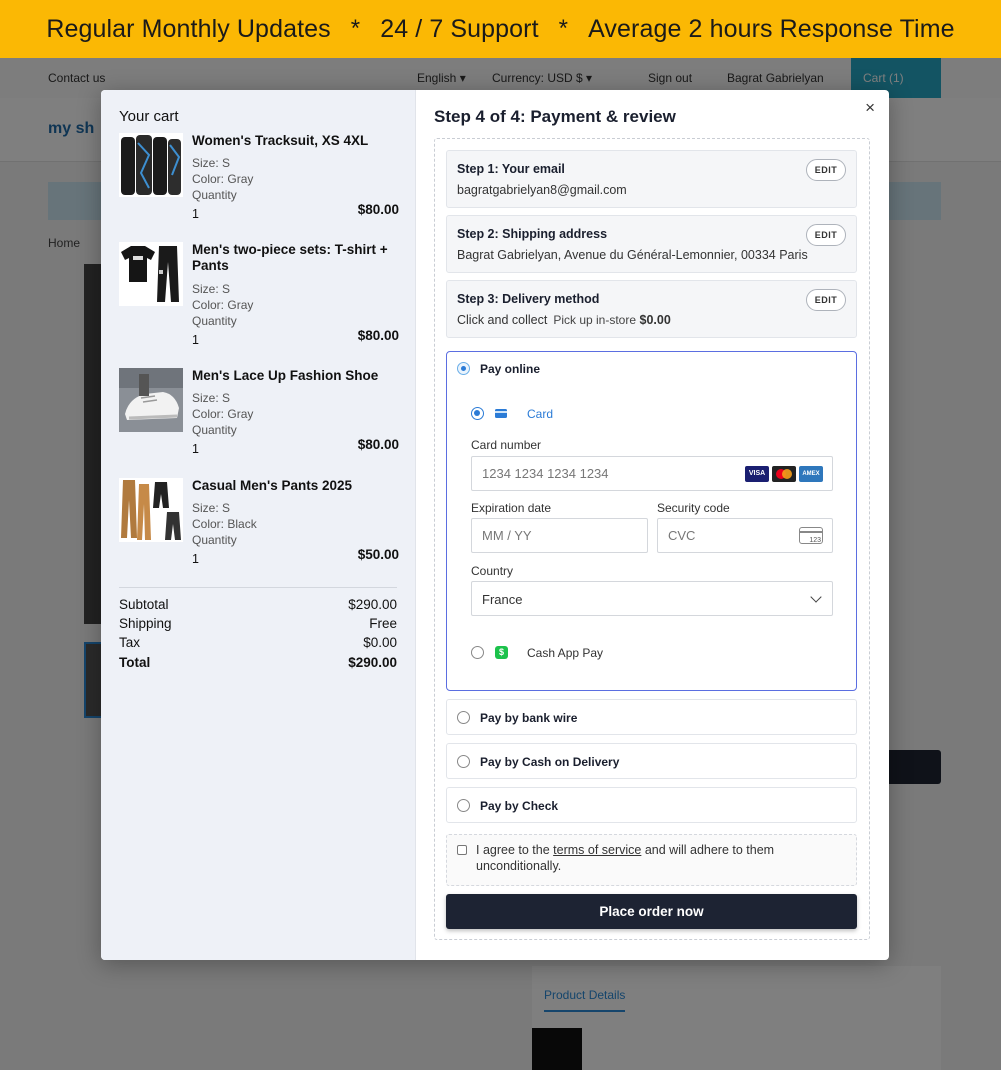 This screenshot has width=1001, height=1070. What do you see at coordinates (462, 850) in the screenshot?
I see `terms-checkbox` at bounding box center [462, 850].